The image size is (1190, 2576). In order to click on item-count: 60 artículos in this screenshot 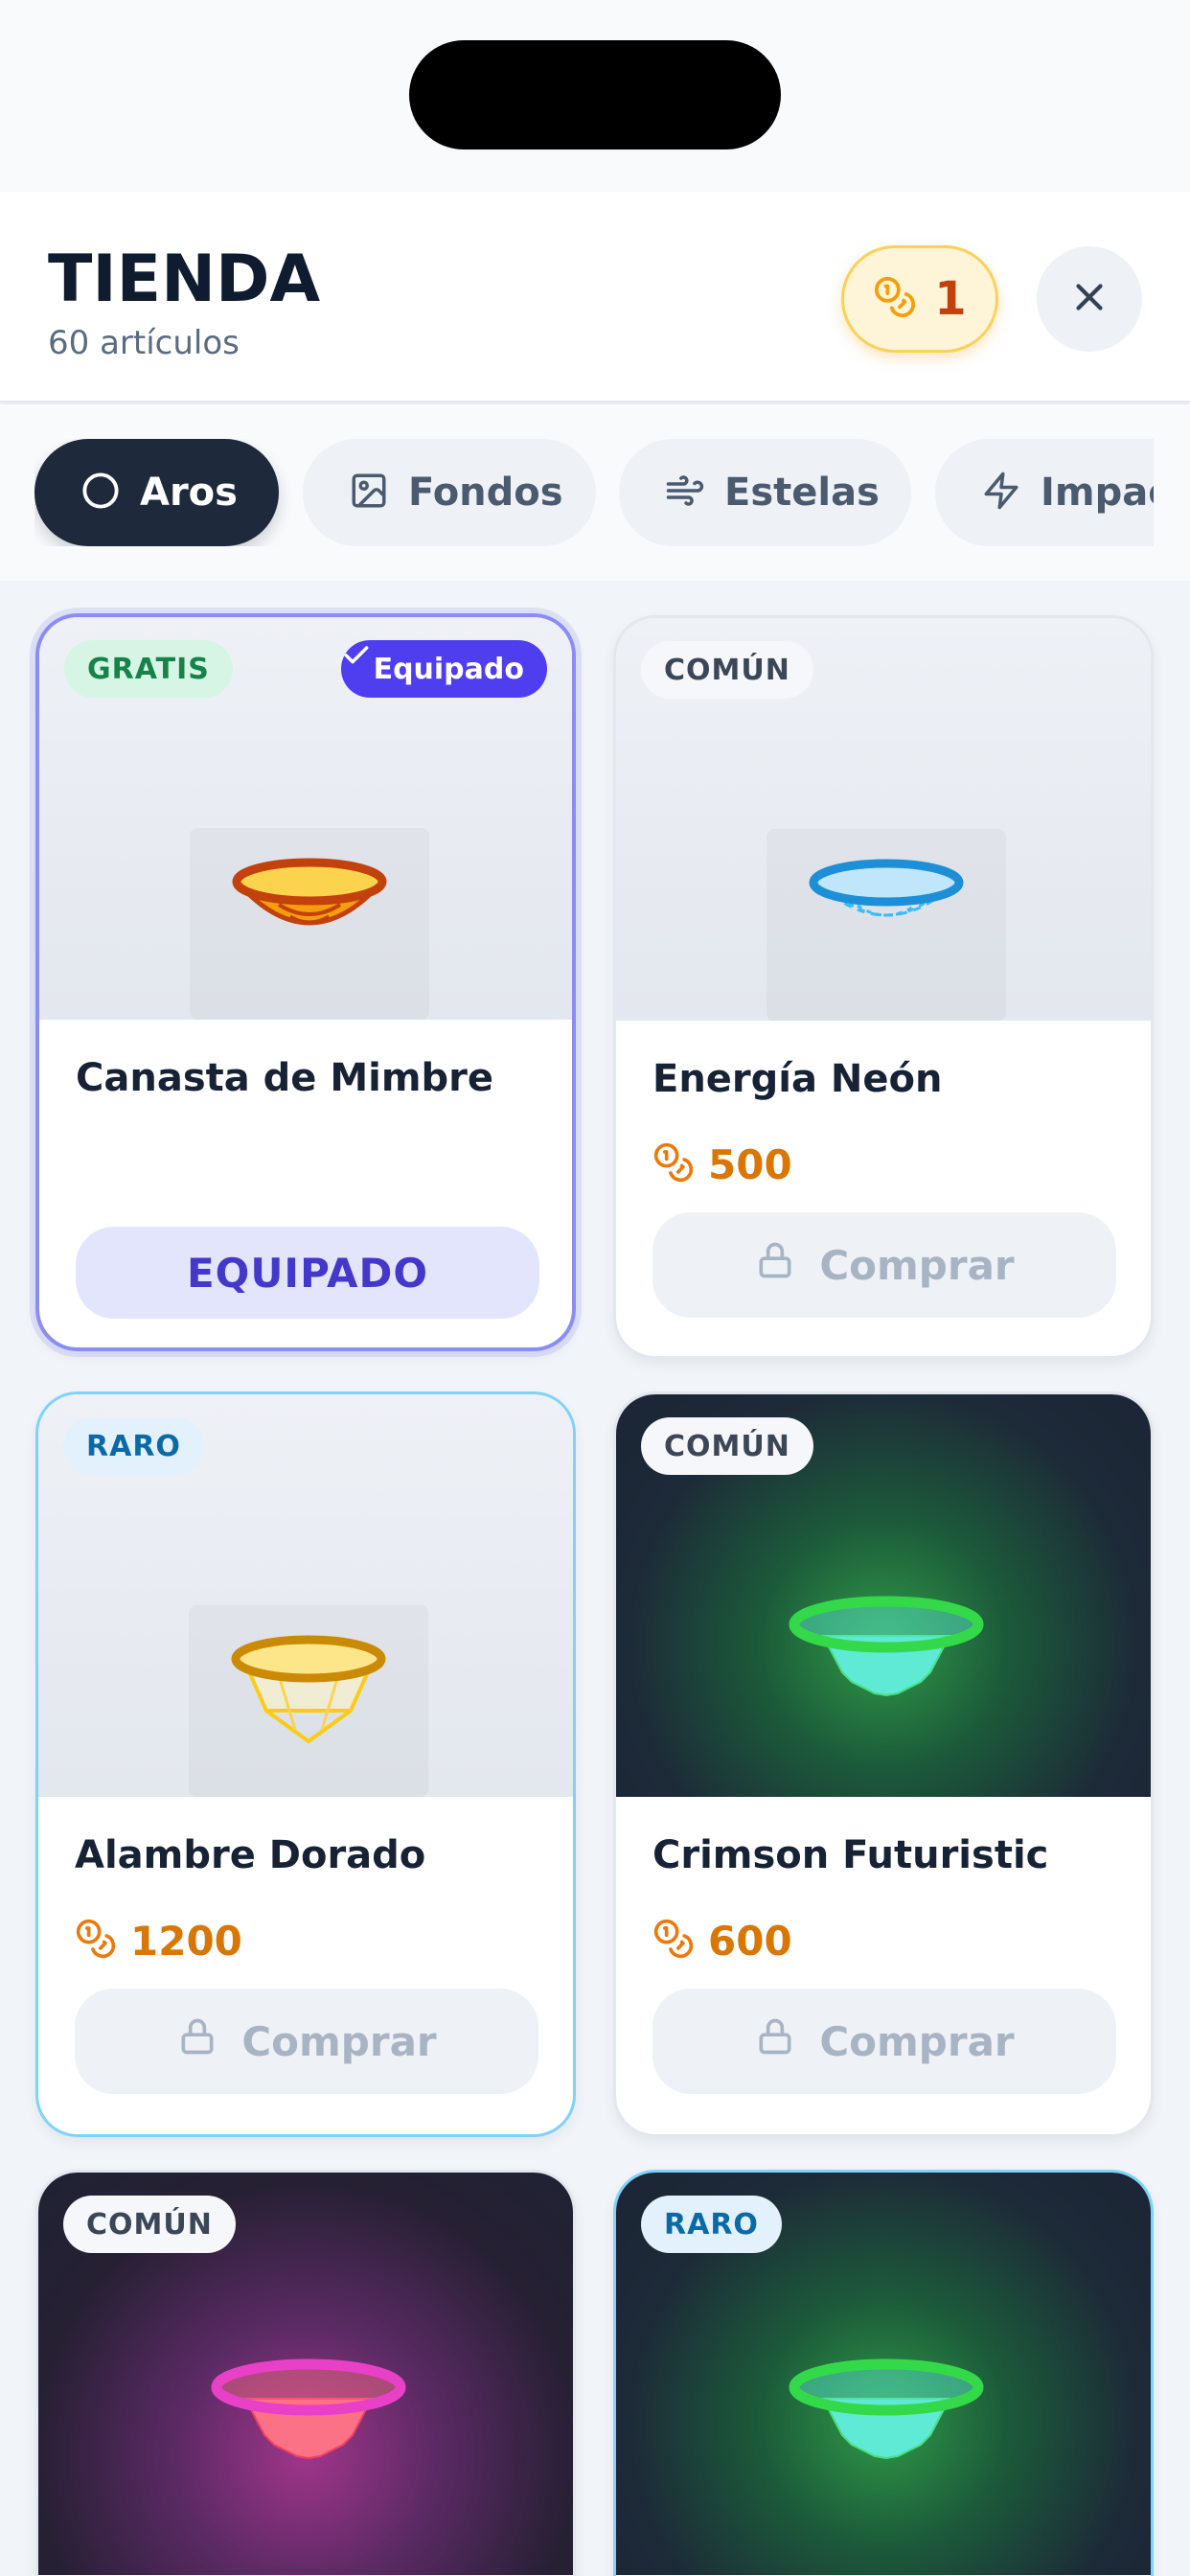, I will do `click(144, 343)`.